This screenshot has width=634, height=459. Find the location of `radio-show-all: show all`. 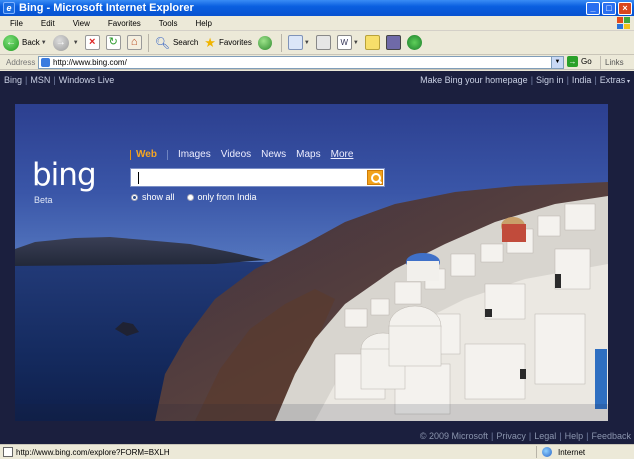

radio-show-all: show all is located at coordinates (153, 197).